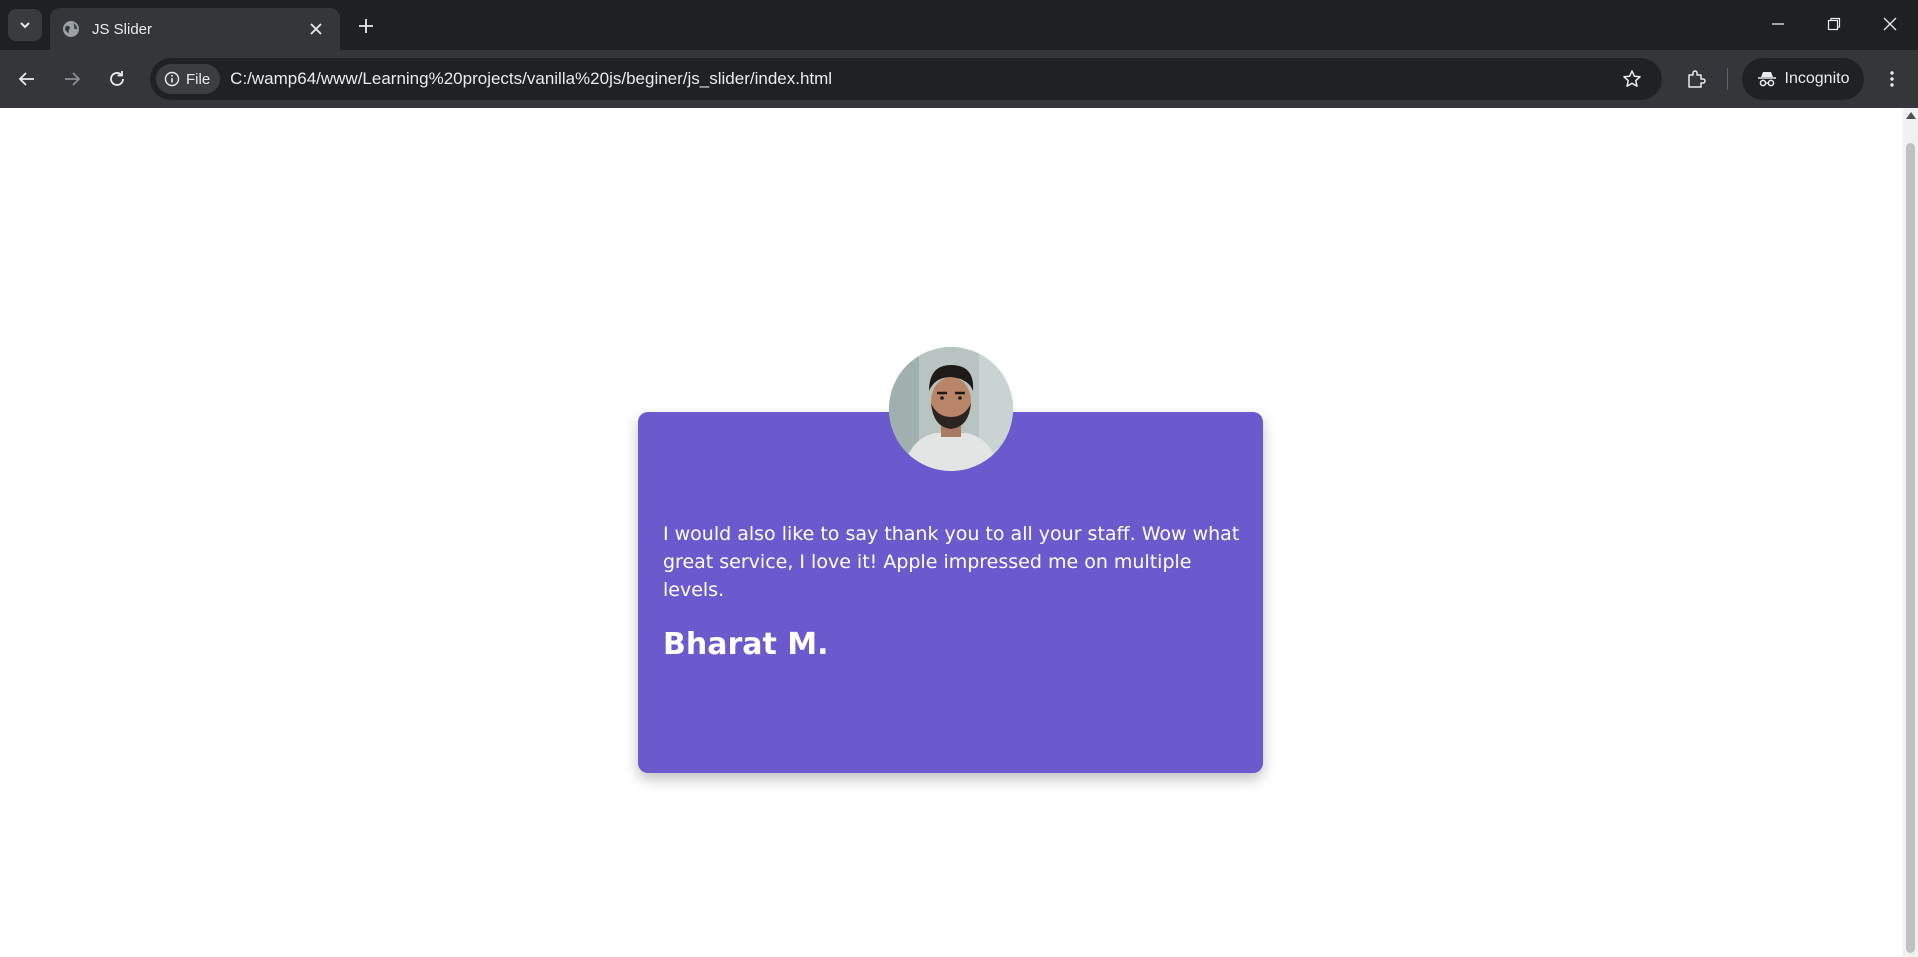 The width and height of the screenshot is (1918, 957). I want to click on bookmark-button, so click(1632, 79).